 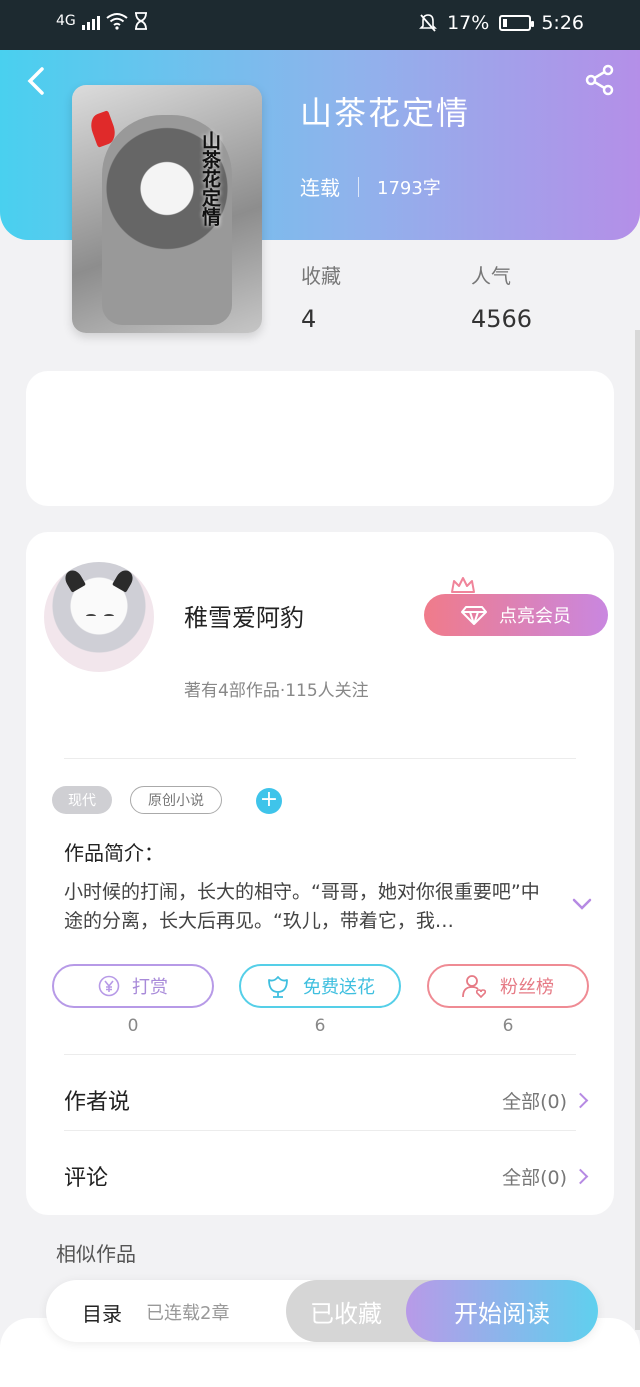 I want to click on empty-card, so click(x=320, y=438).